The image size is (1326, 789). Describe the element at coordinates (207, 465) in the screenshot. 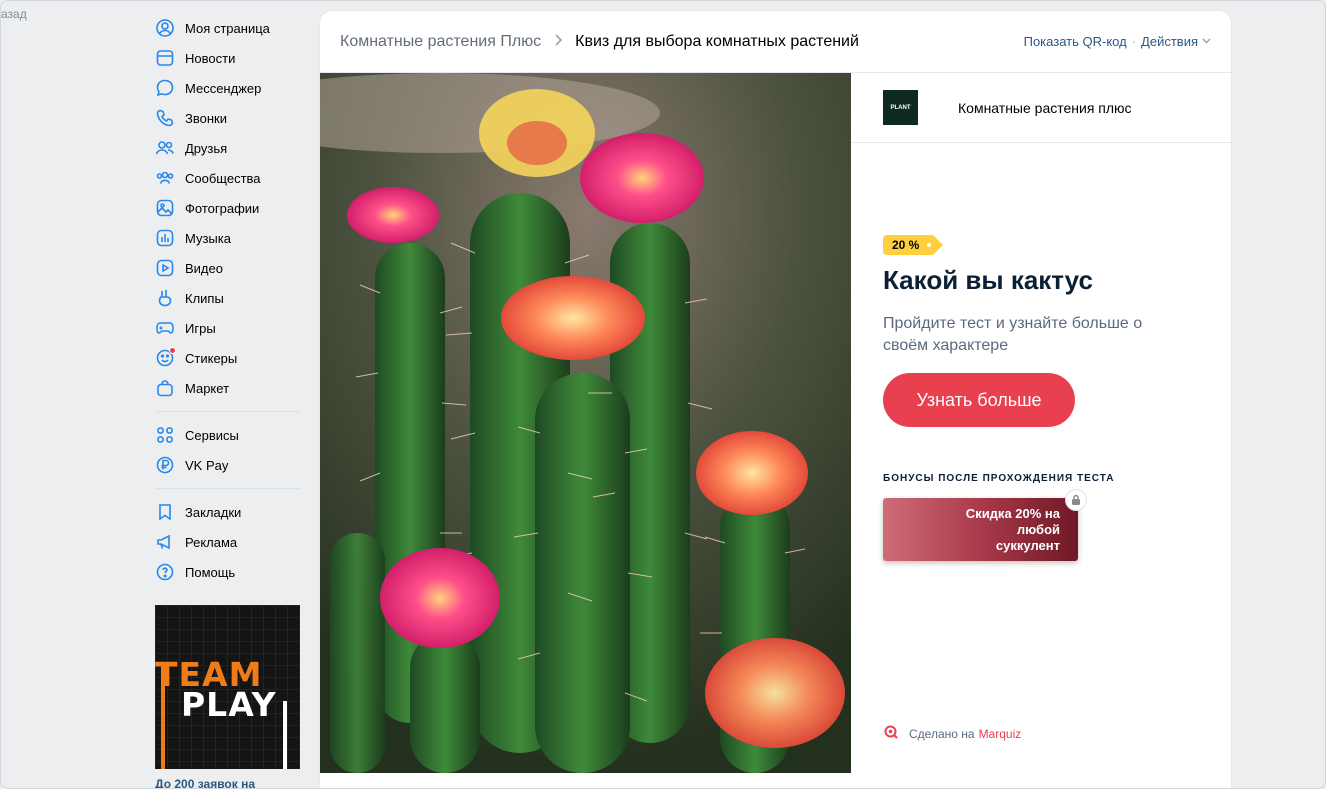

I see `sidebar-item-label: VK Pay` at that location.